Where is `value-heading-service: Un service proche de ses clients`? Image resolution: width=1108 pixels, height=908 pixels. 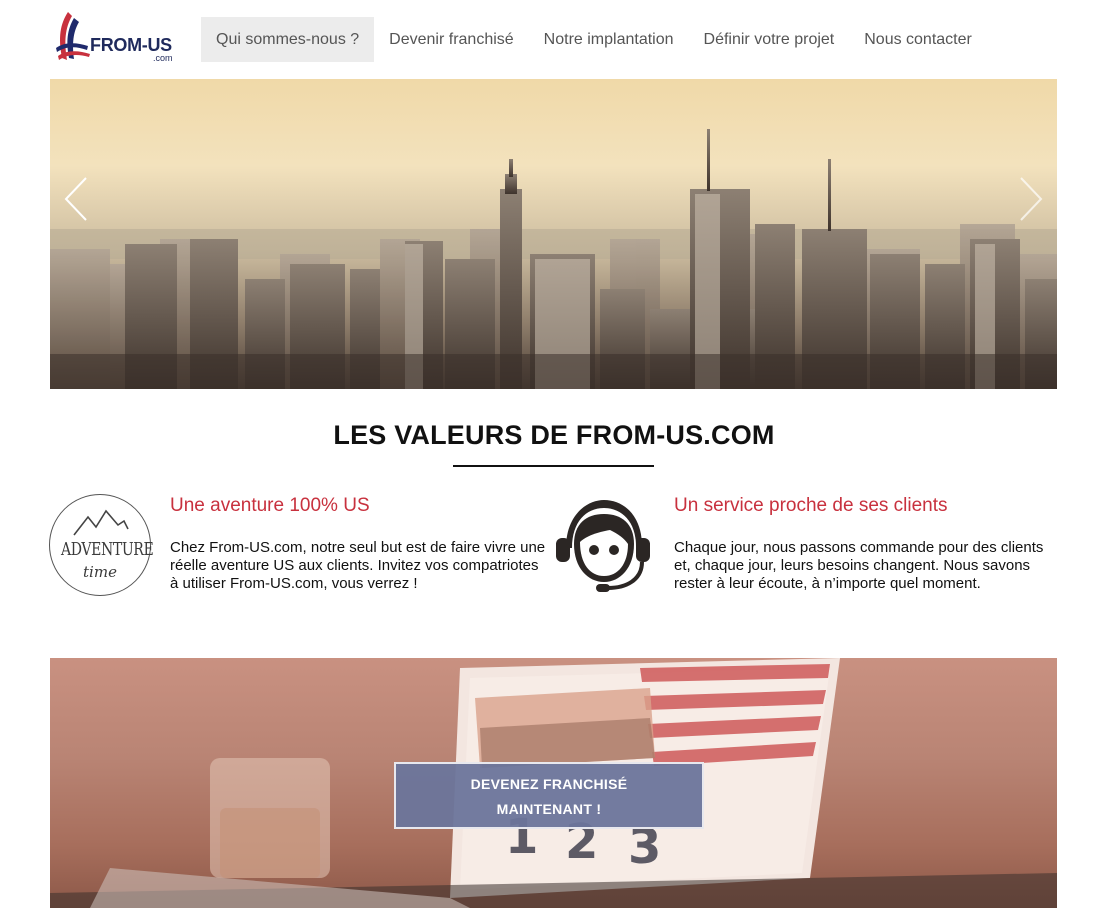 value-heading-service: Un service proche de ses clients is located at coordinates (811, 505).